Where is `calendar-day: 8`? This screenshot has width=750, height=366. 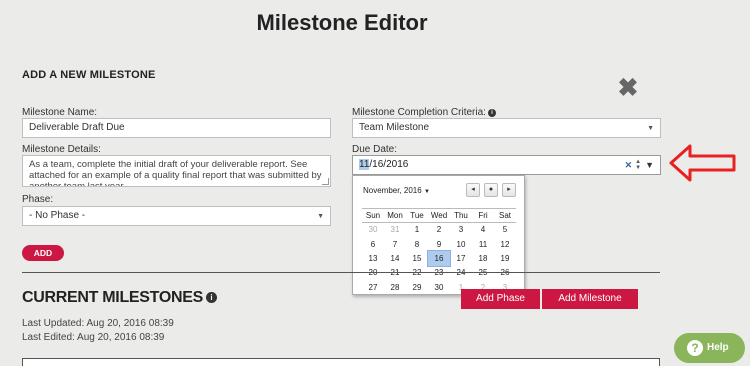
calendar-day: 8 is located at coordinates (417, 244).